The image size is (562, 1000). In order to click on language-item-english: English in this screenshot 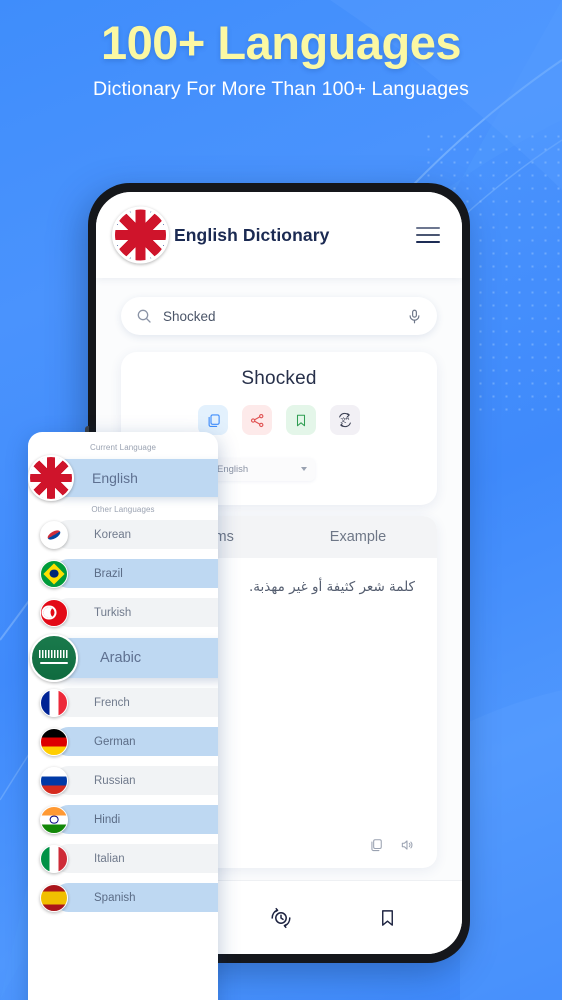, I will do `click(123, 478)`.